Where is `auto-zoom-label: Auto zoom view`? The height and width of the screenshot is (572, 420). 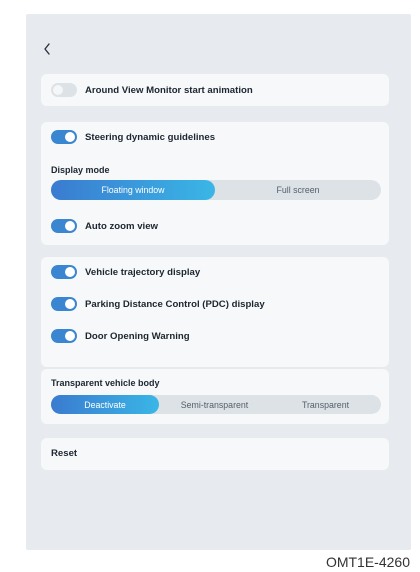 auto-zoom-label: Auto zoom view is located at coordinates (122, 226).